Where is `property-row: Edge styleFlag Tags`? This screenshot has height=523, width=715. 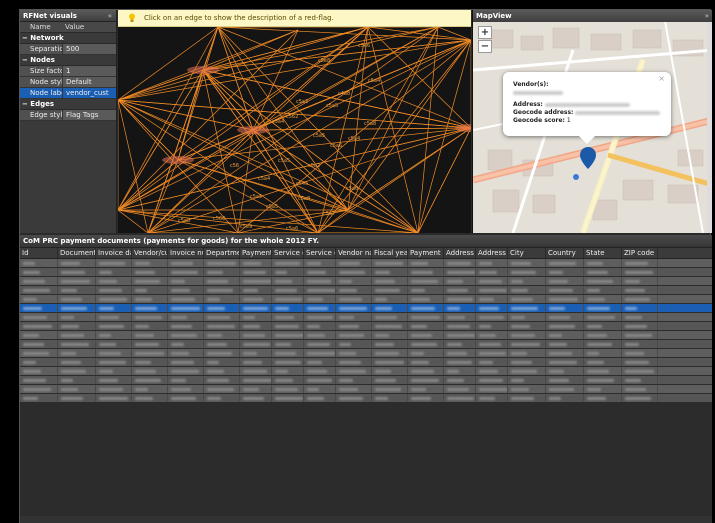 property-row: Edge styleFlag Tags is located at coordinates (68, 115).